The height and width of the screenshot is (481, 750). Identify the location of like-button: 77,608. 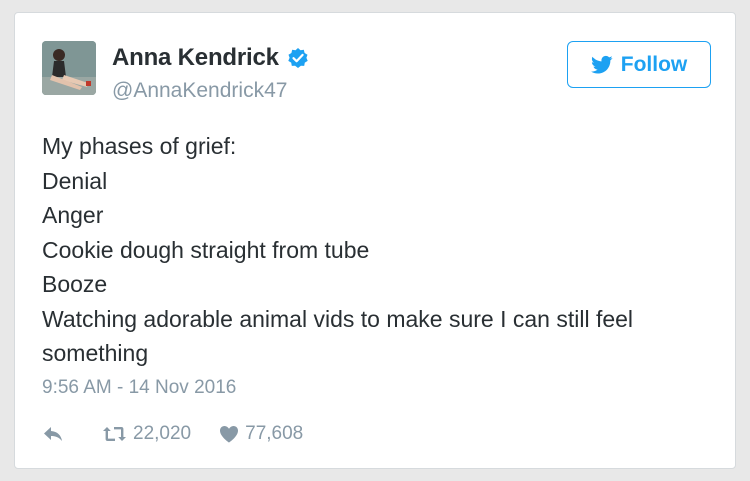
(261, 434).